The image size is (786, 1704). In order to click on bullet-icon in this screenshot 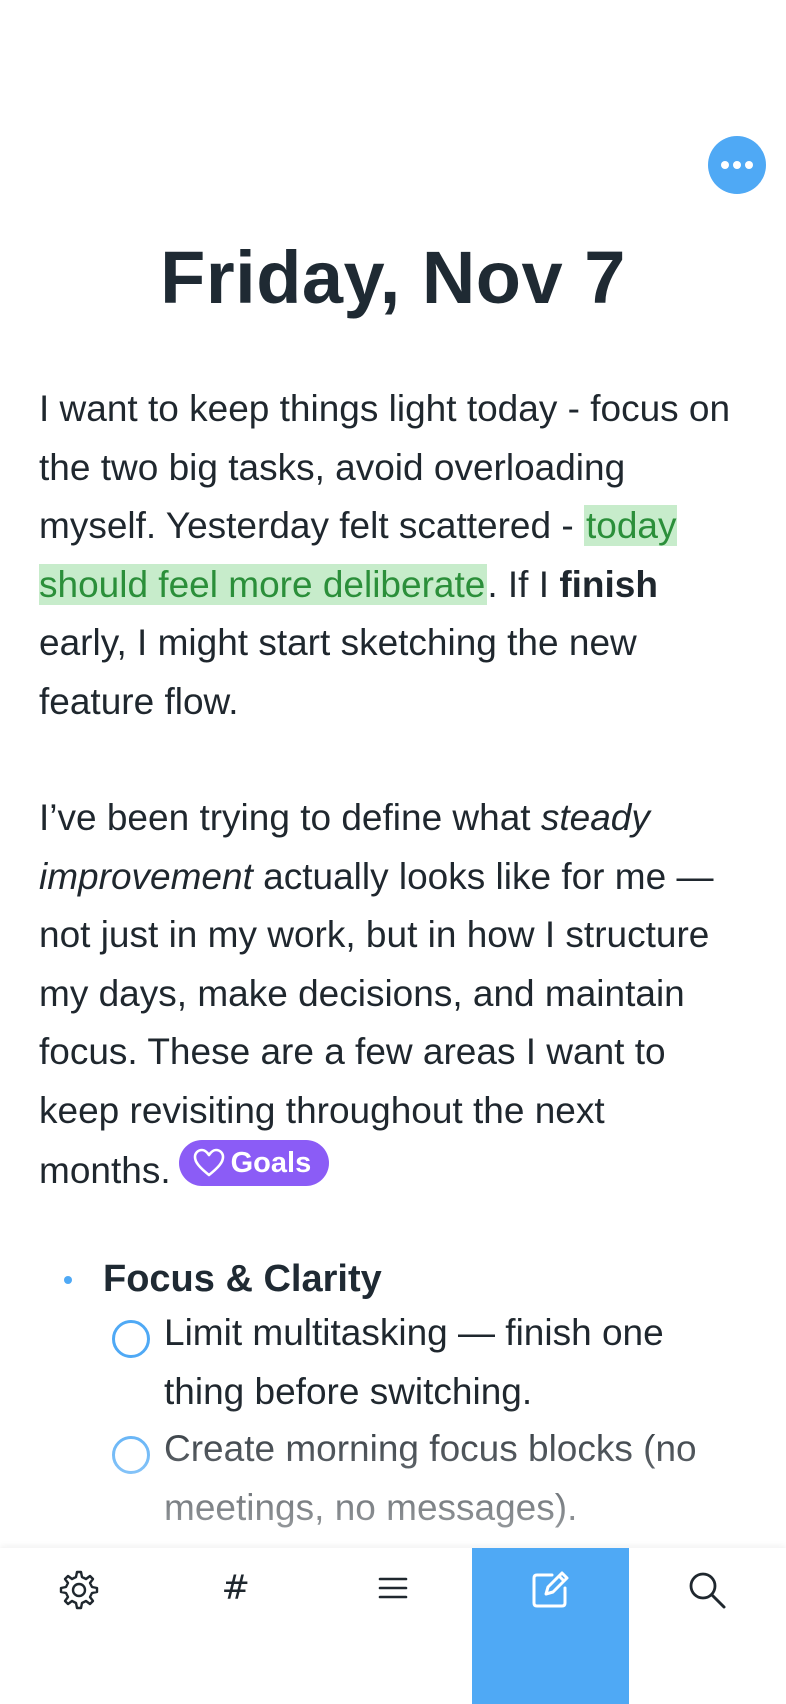, I will do `click(68, 1279)`.